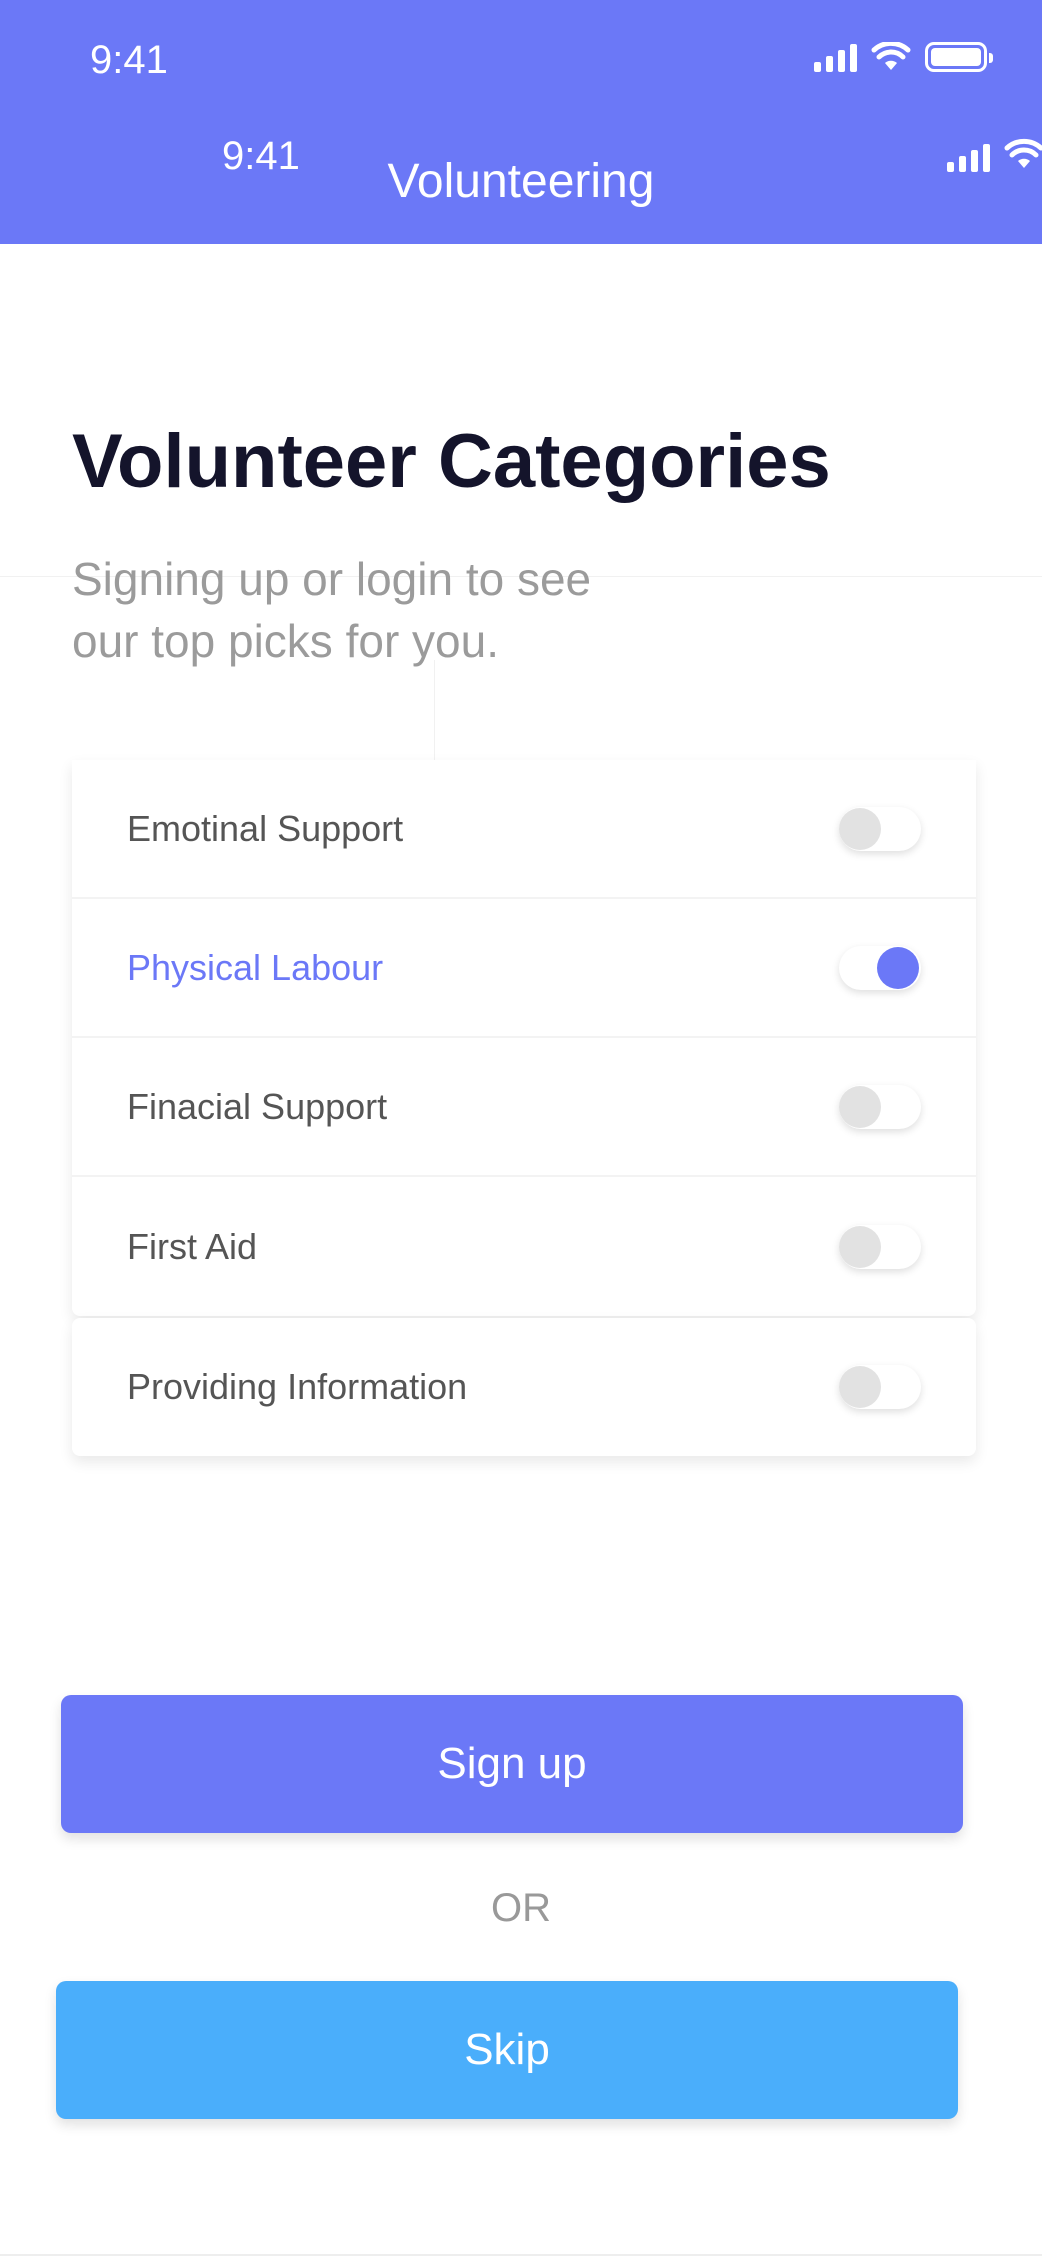 The height and width of the screenshot is (2256, 1042). Describe the element at coordinates (434, 710) in the screenshot. I see `divider` at that location.